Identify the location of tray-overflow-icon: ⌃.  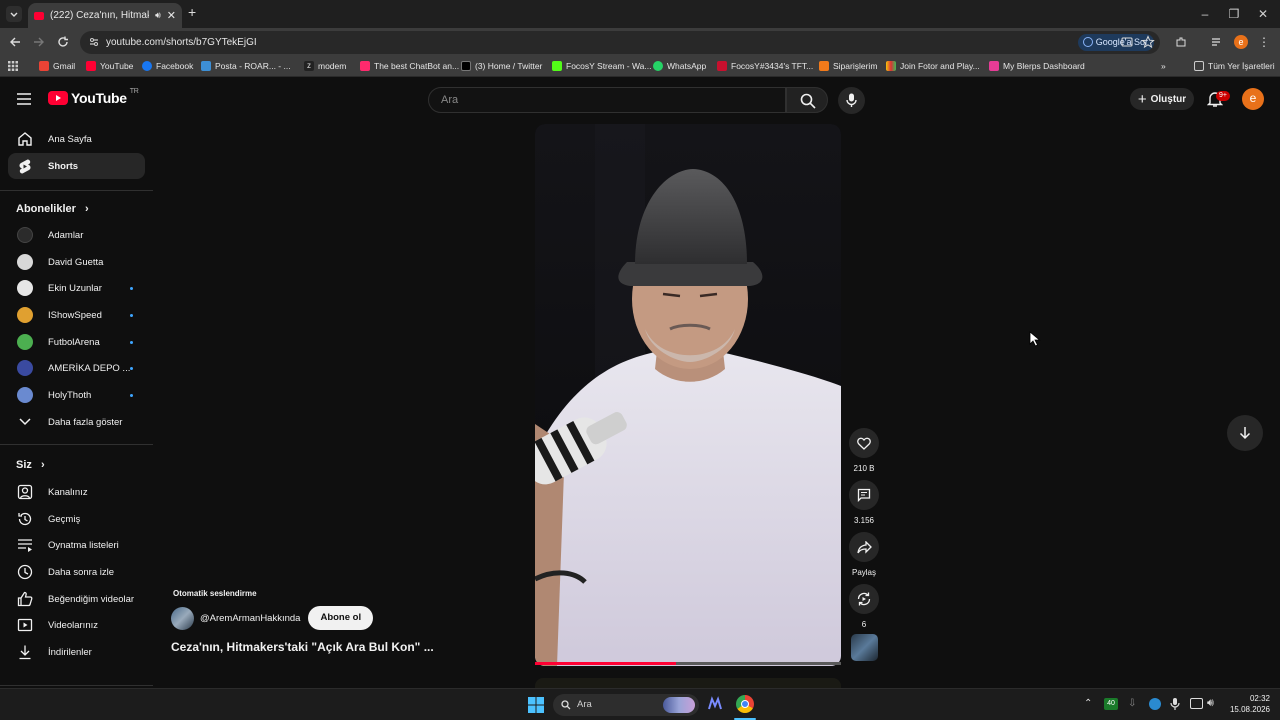
(1088, 703).